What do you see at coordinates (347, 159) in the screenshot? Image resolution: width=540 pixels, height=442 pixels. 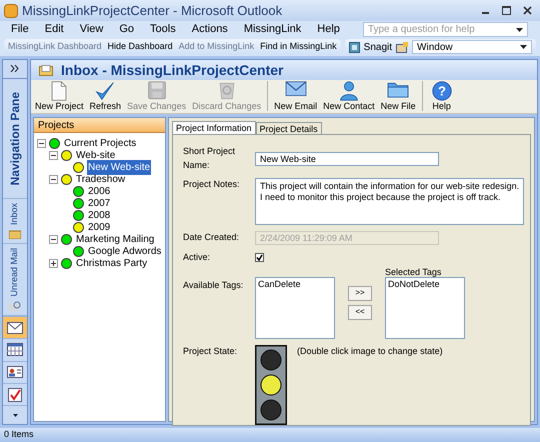 I see `input-field: New Web-site` at bounding box center [347, 159].